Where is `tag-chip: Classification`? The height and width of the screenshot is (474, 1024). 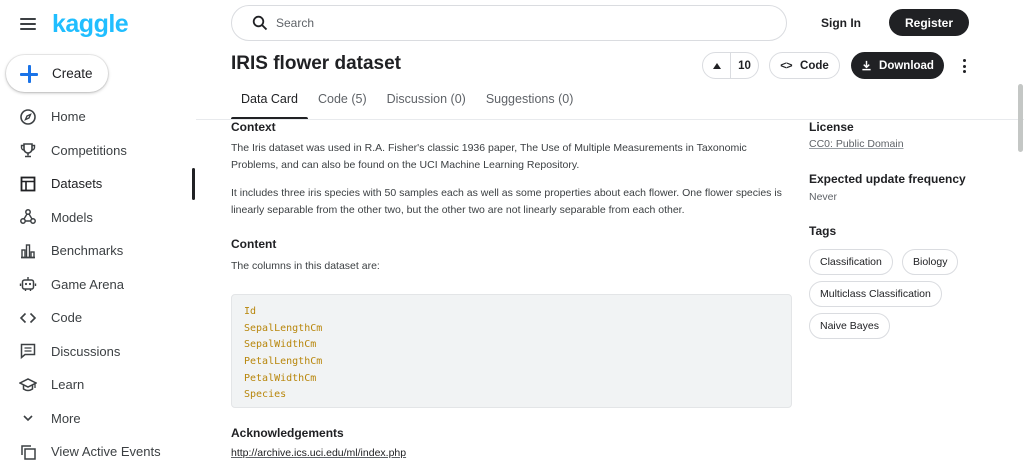 tag-chip: Classification is located at coordinates (851, 262).